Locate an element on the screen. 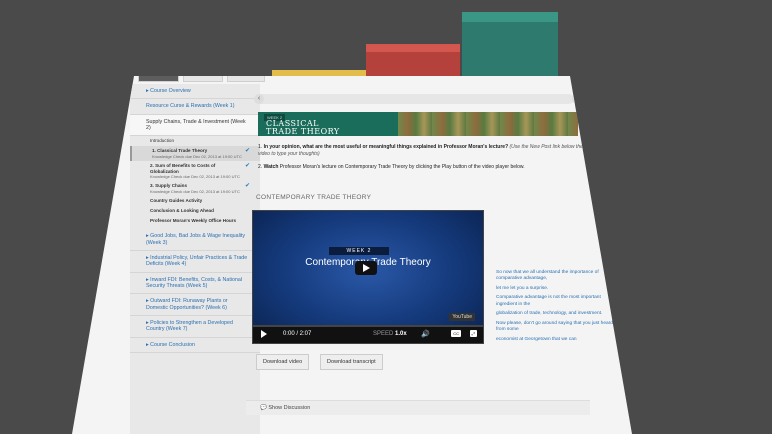 This screenshot has height=434, width=772. video-week-label: WEEK 2 is located at coordinates (359, 251).